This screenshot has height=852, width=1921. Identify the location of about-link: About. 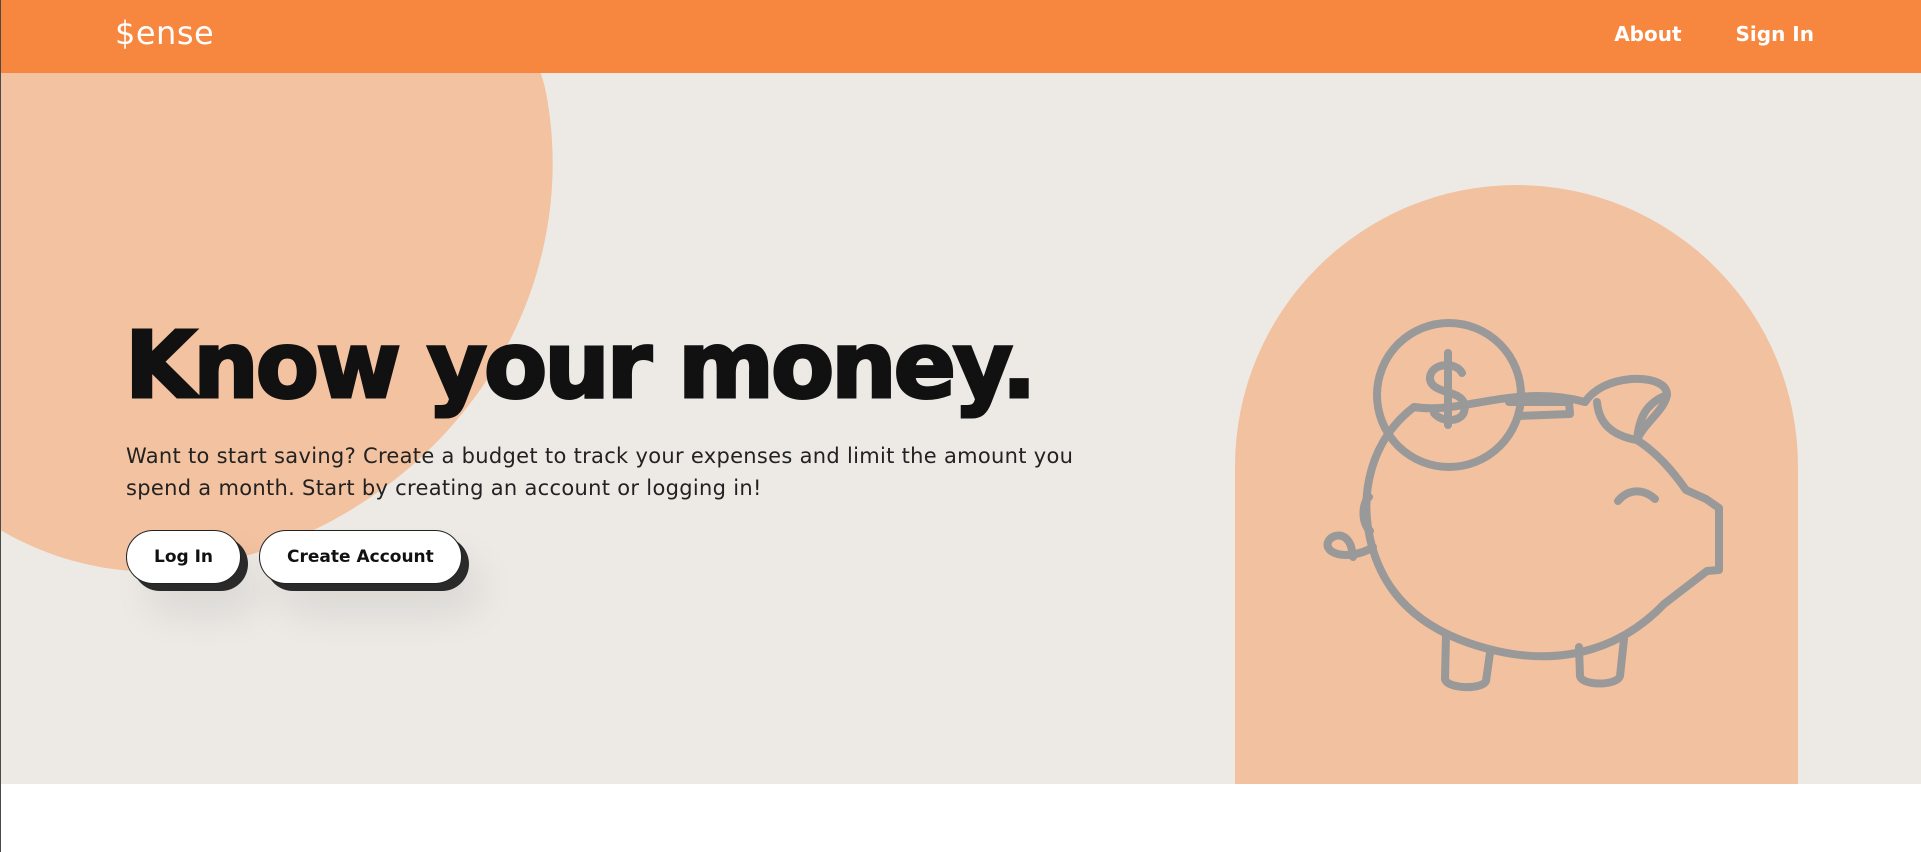
(1647, 34).